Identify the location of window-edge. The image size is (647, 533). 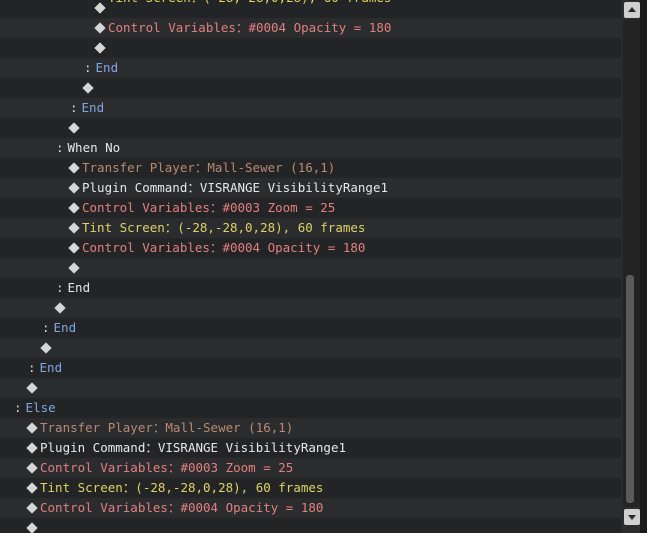
(643, 266).